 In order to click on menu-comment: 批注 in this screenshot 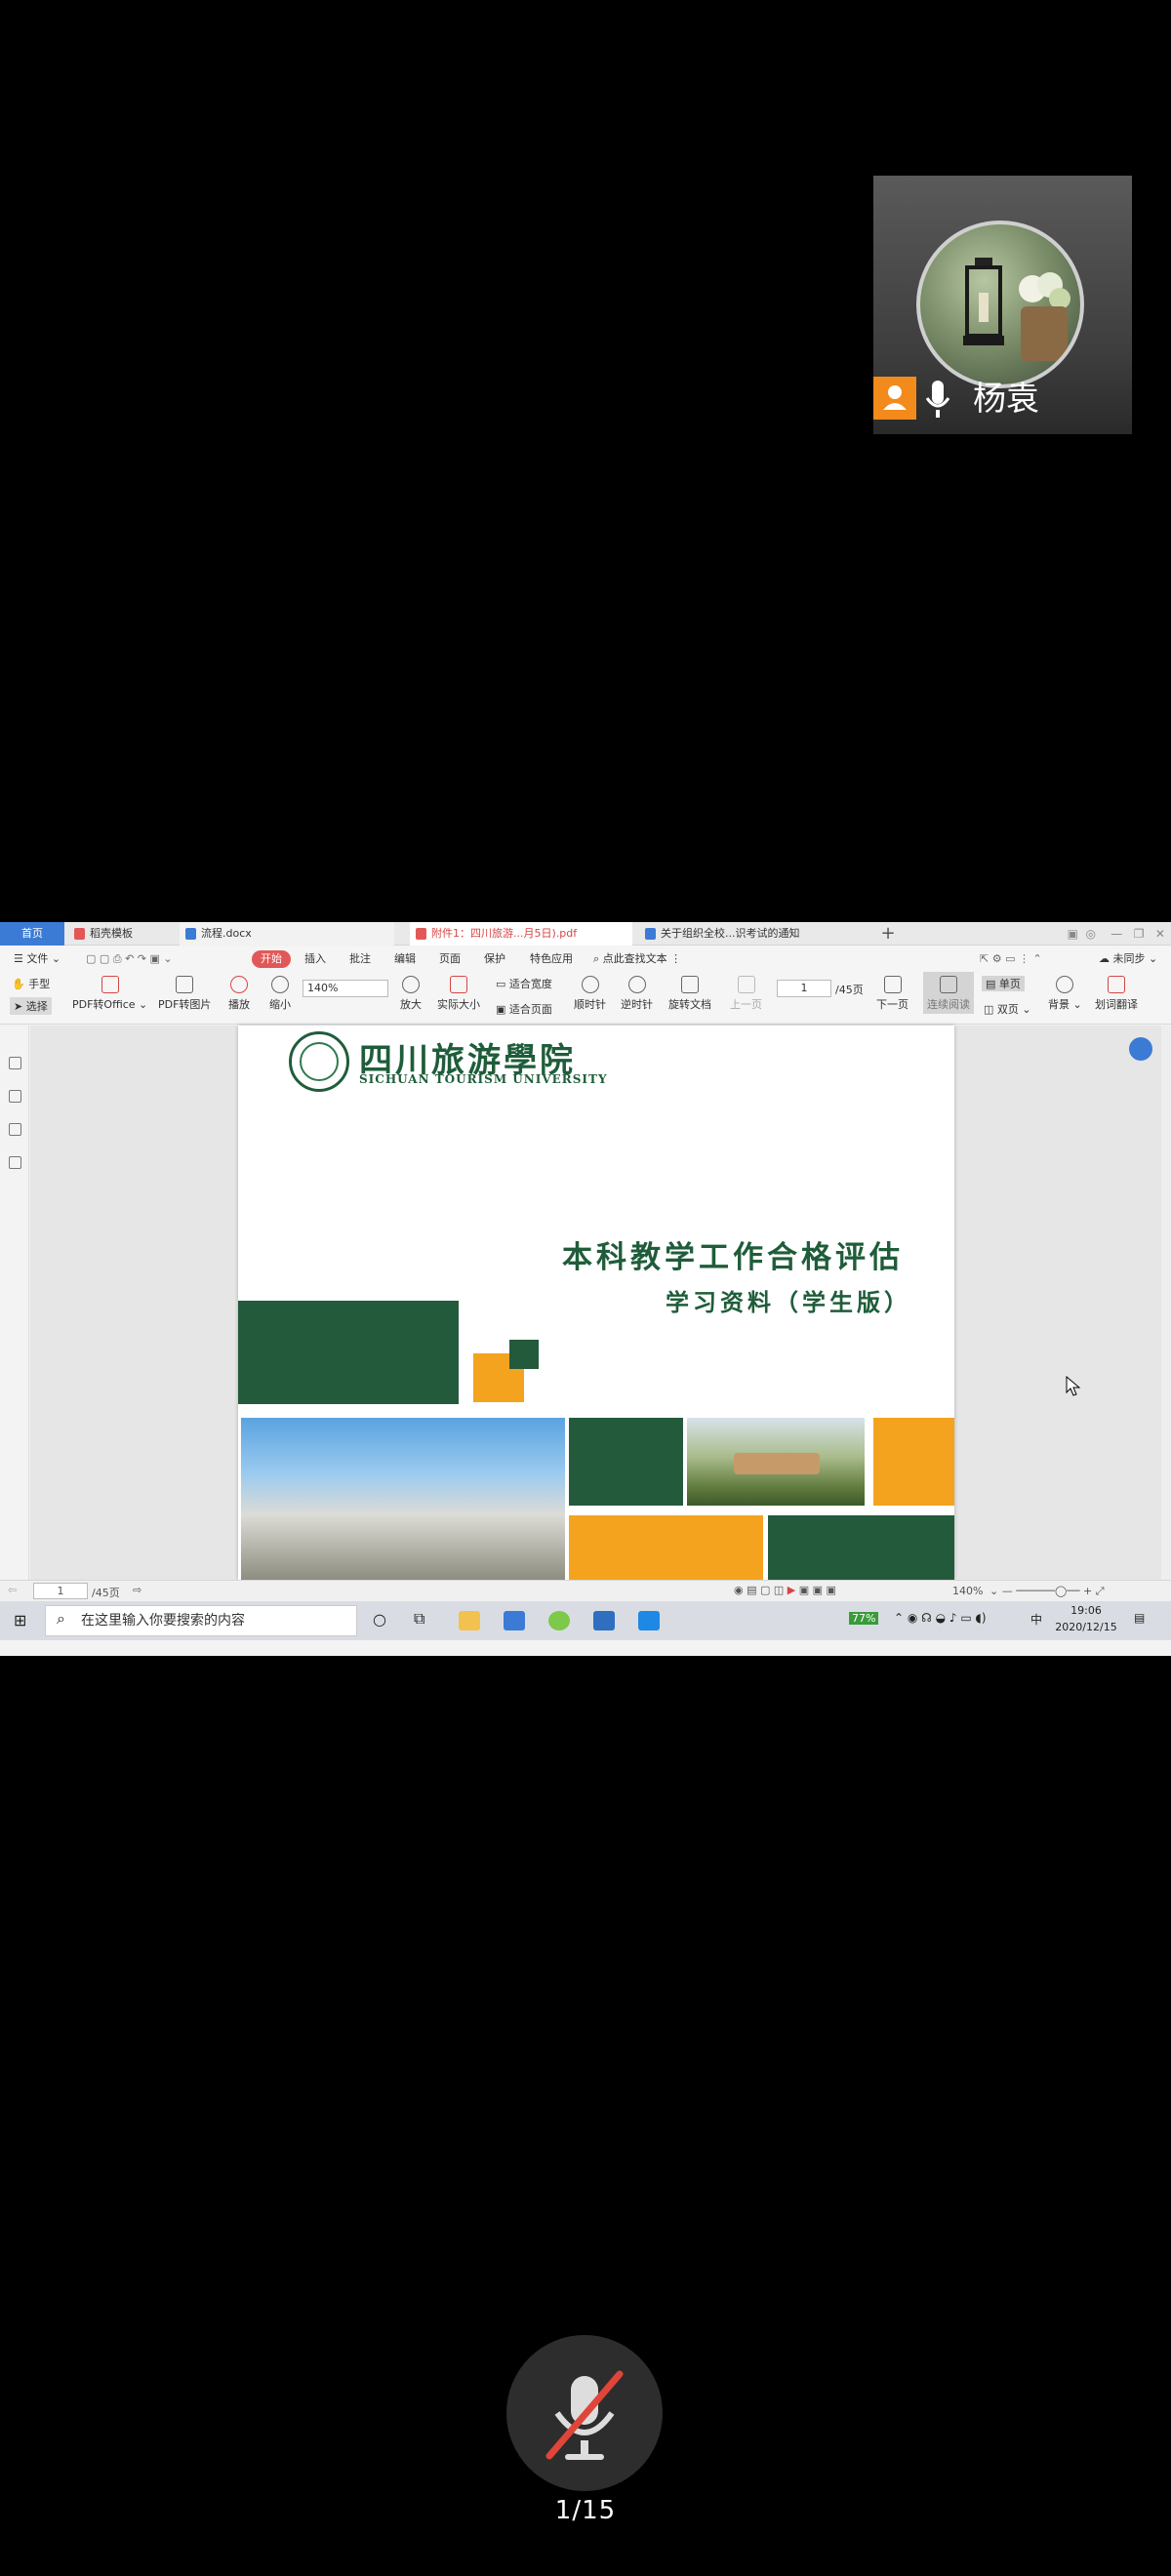, I will do `click(360, 959)`.